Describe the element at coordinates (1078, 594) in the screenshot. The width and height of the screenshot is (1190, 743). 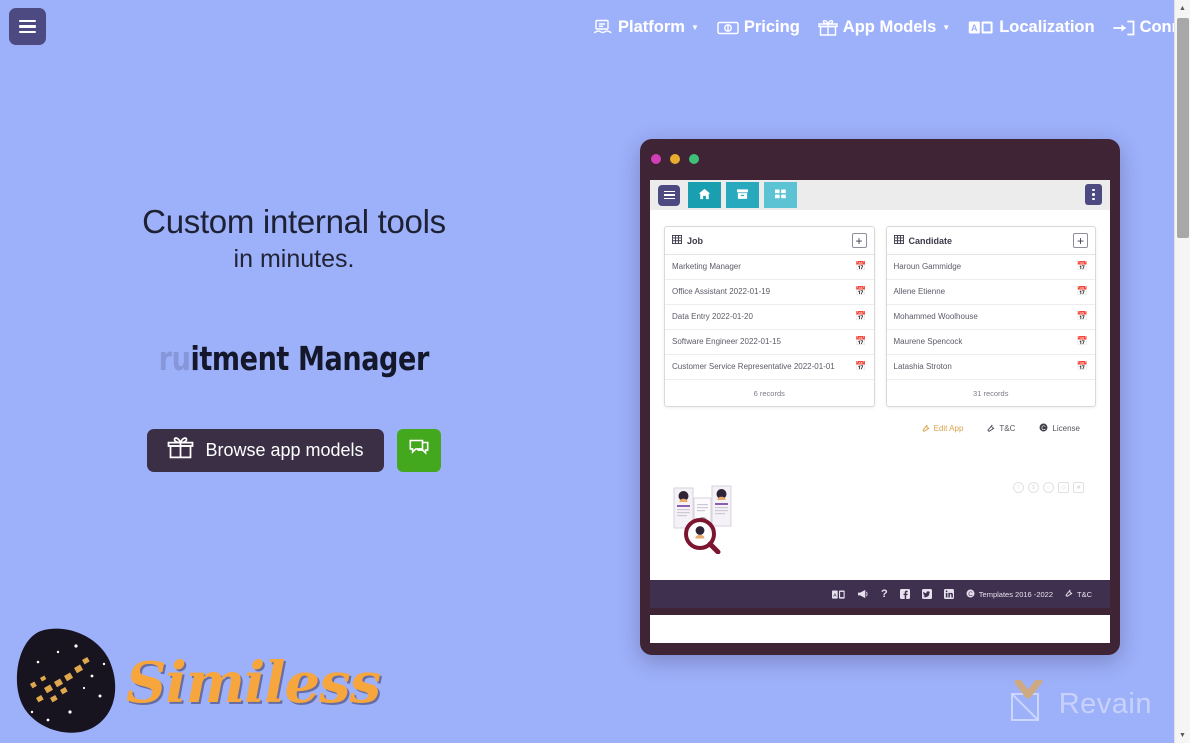
I see `app-footer-terms-link: T&C` at that location.